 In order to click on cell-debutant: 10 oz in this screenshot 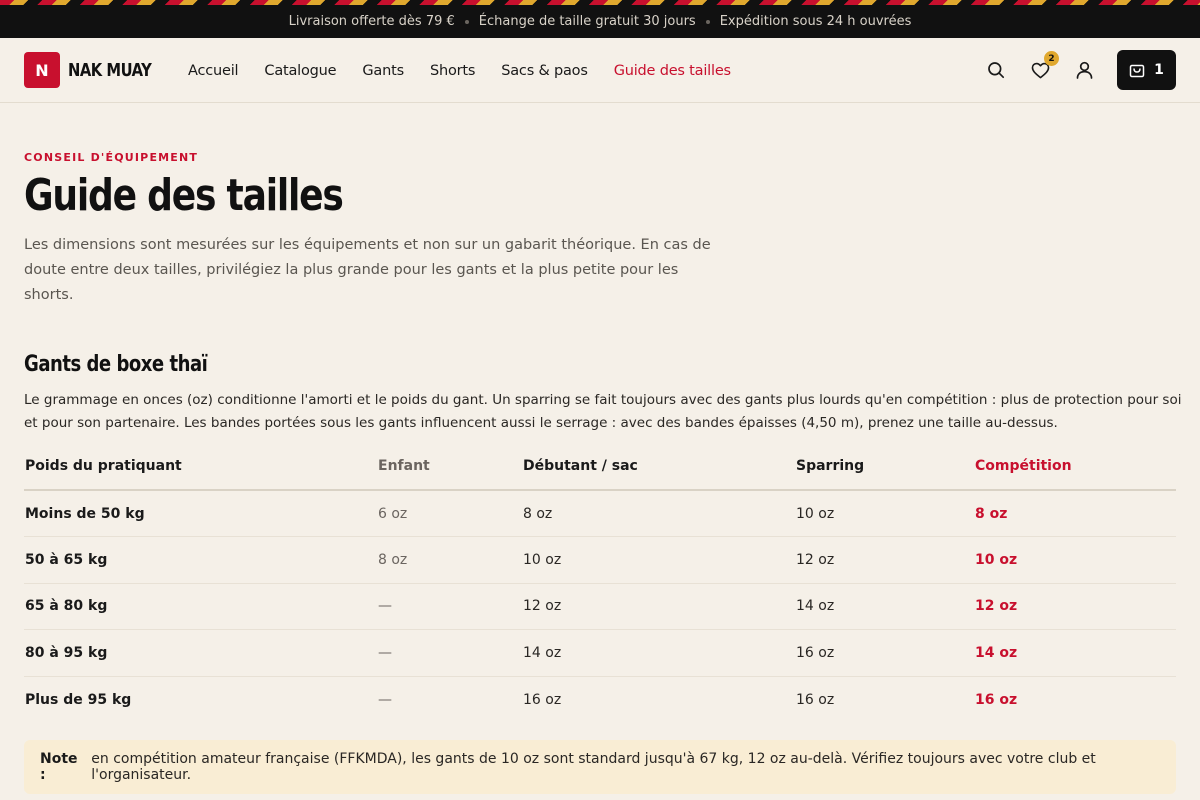, I will do `click(658, 560)`.